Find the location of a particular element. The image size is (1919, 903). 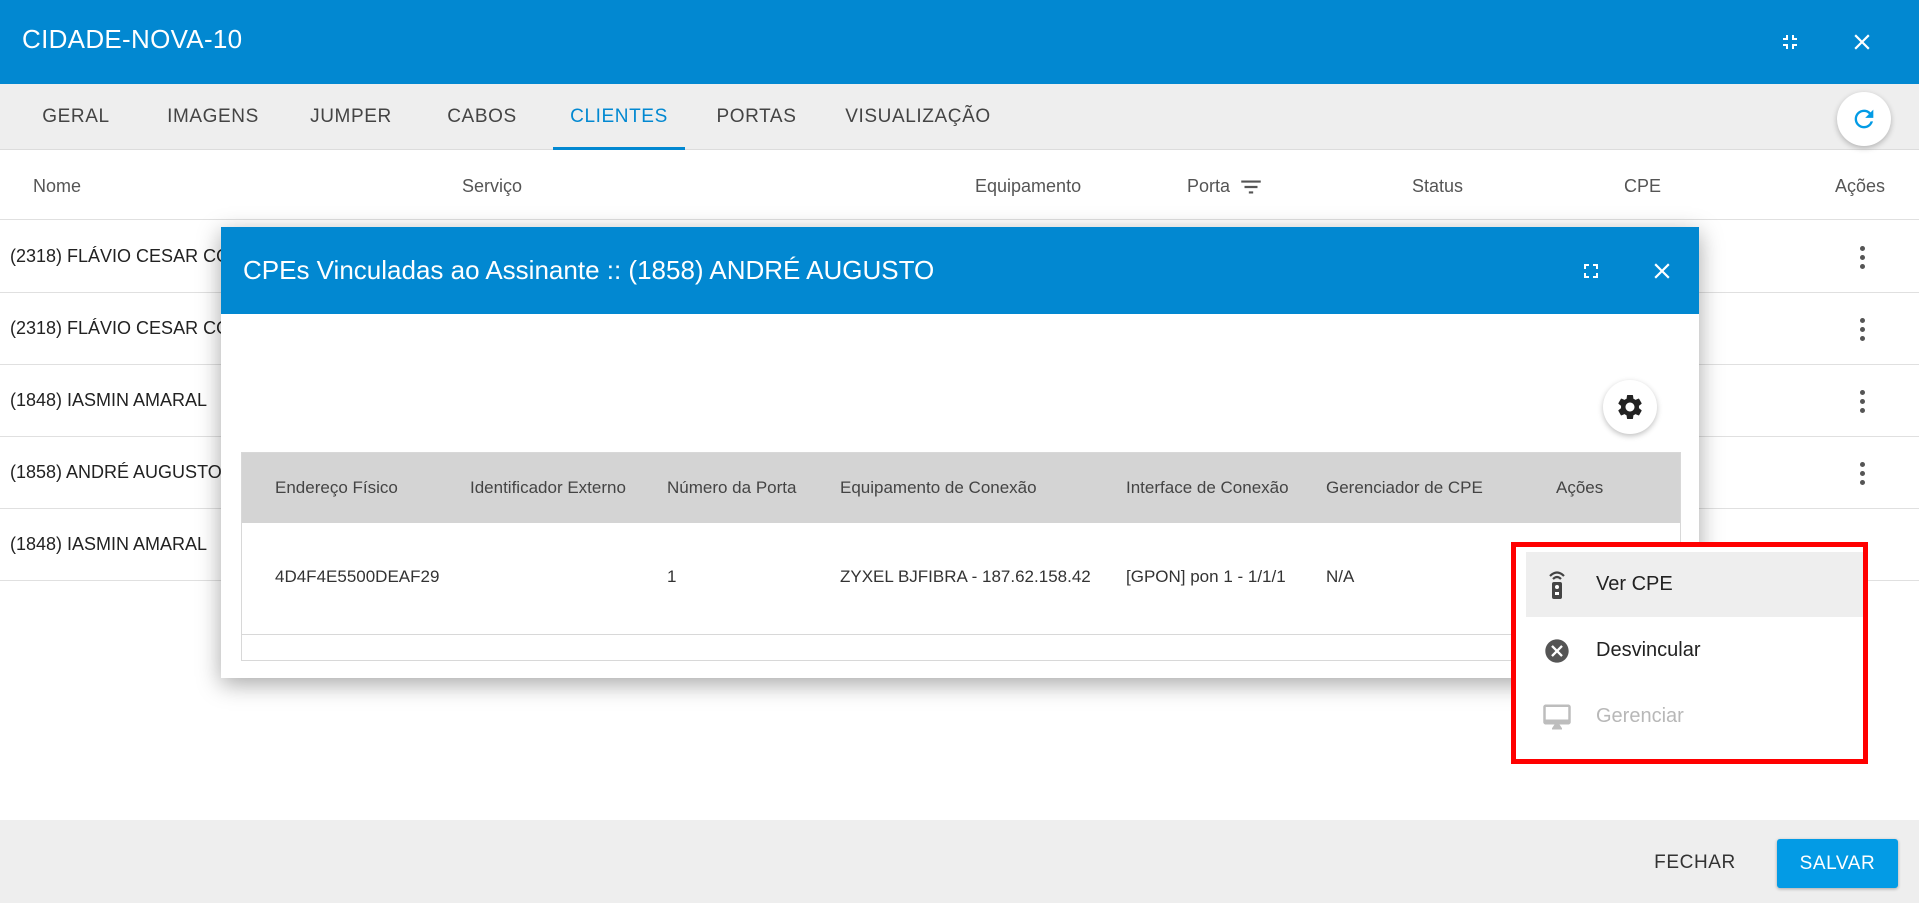

close-dialog-button is located at coordinates (1662, 271).